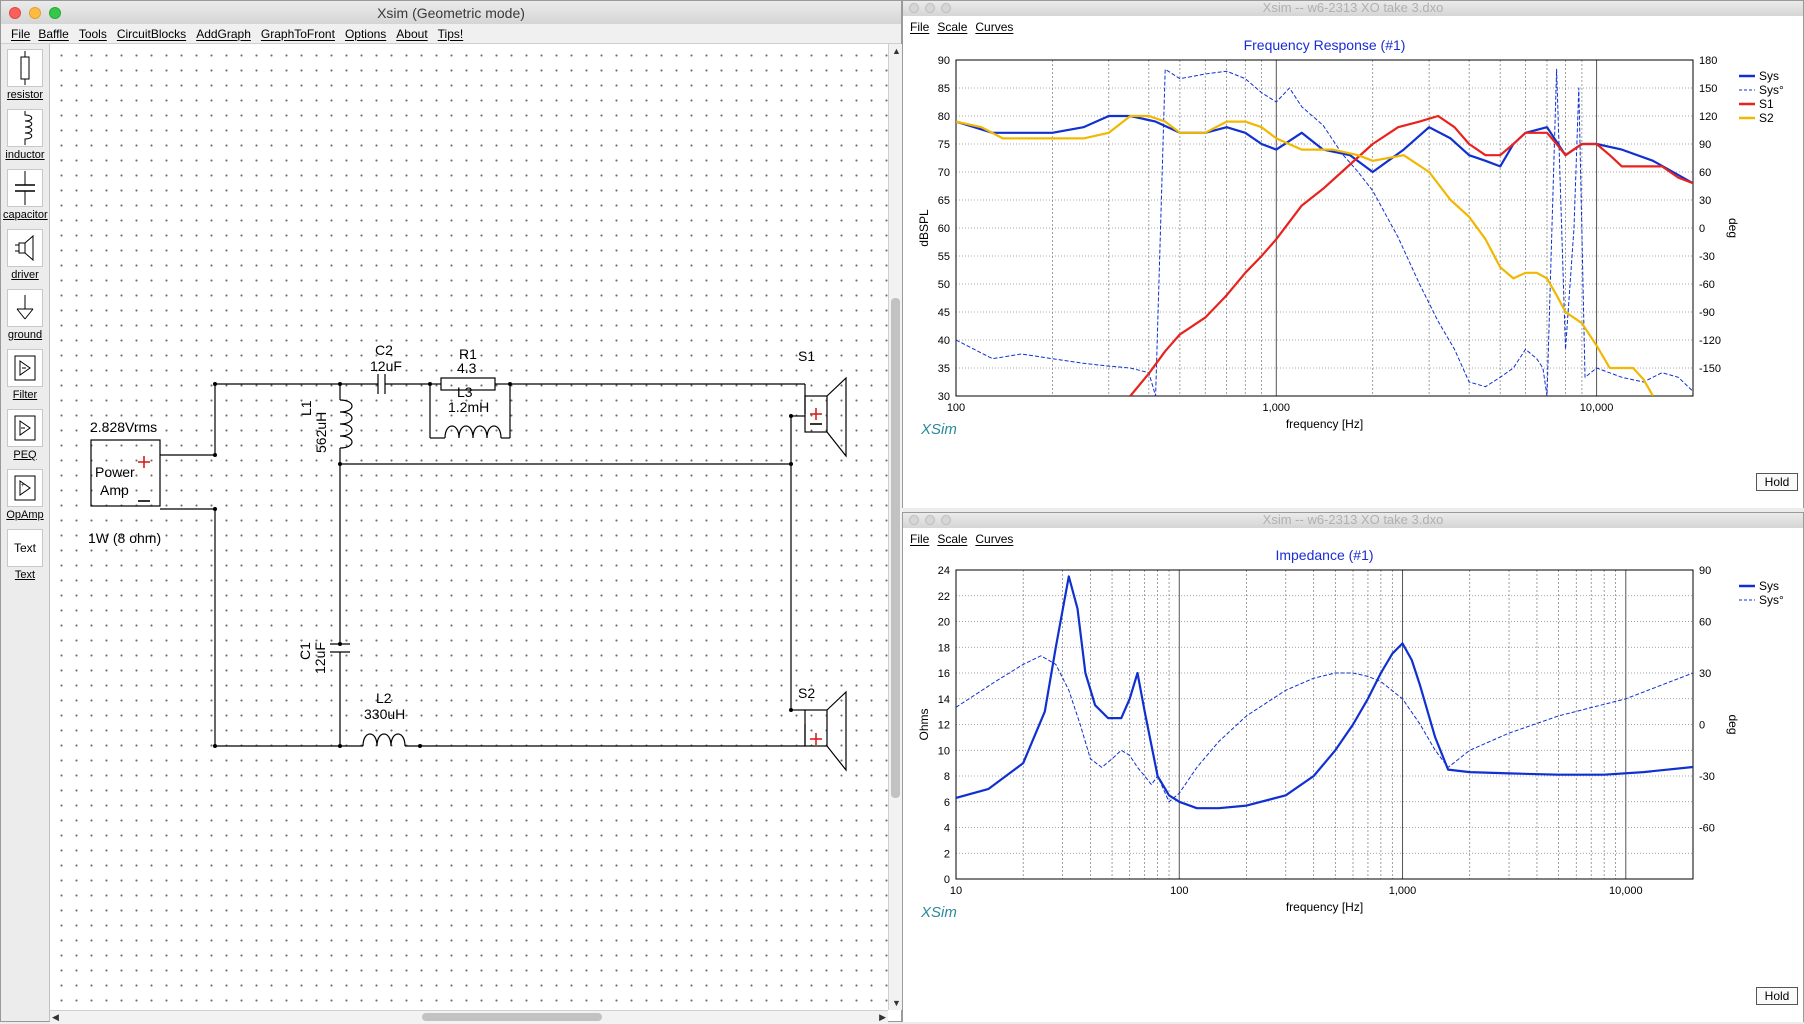  What do you see at coordinates (919, 539) in the screenshot?
I see `imp-menu-file: File` at bounding box center [919, 539].